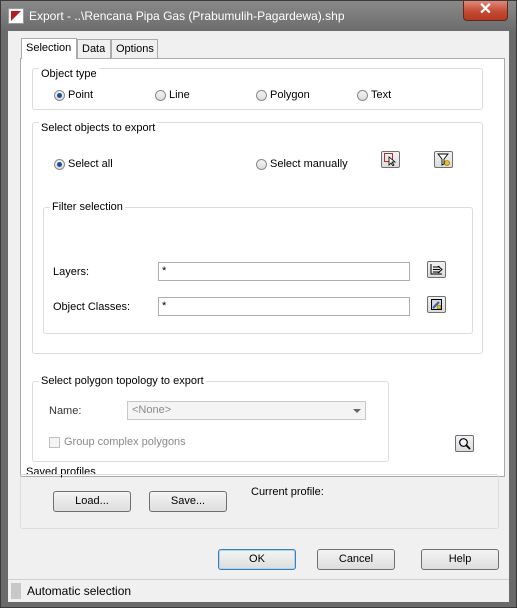 This screenshot has width=517, height=608. I want to click on chevron-down-icon, so click(357, 411).